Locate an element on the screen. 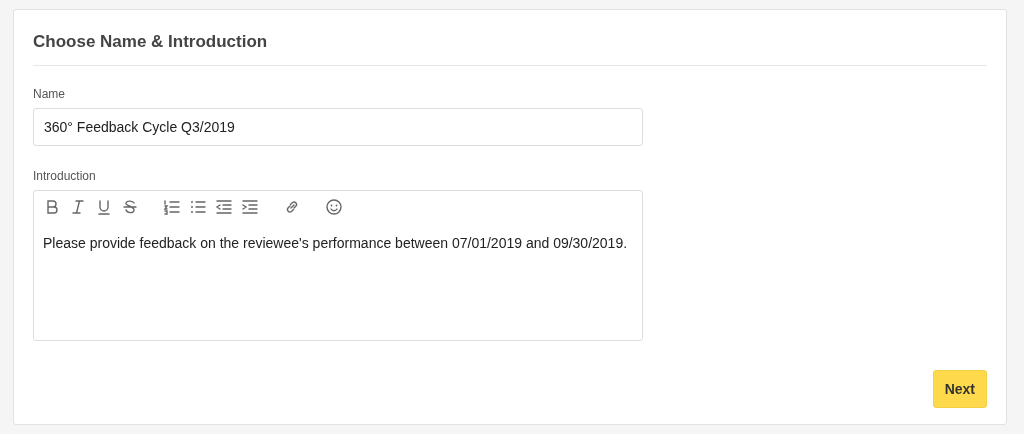  card-title: Choose Name & Introduction is located at coordinates (151, 42).